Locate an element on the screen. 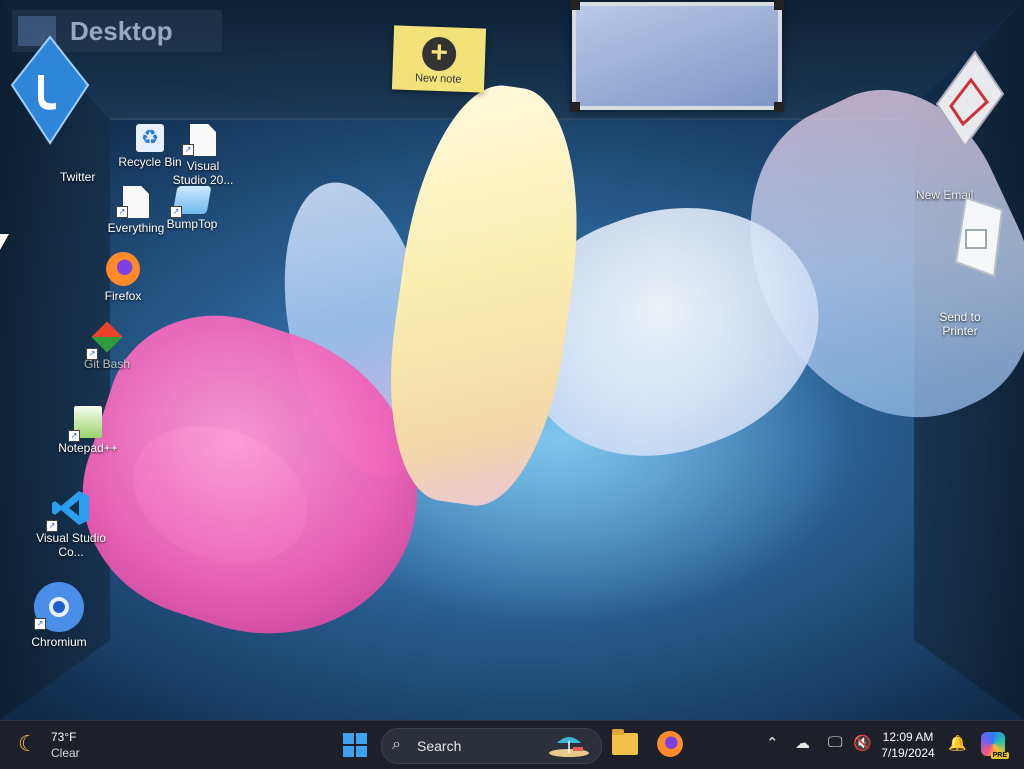 The image size is (1024, 769). copilot-icon: PRE is located at coordinates (995, 745).